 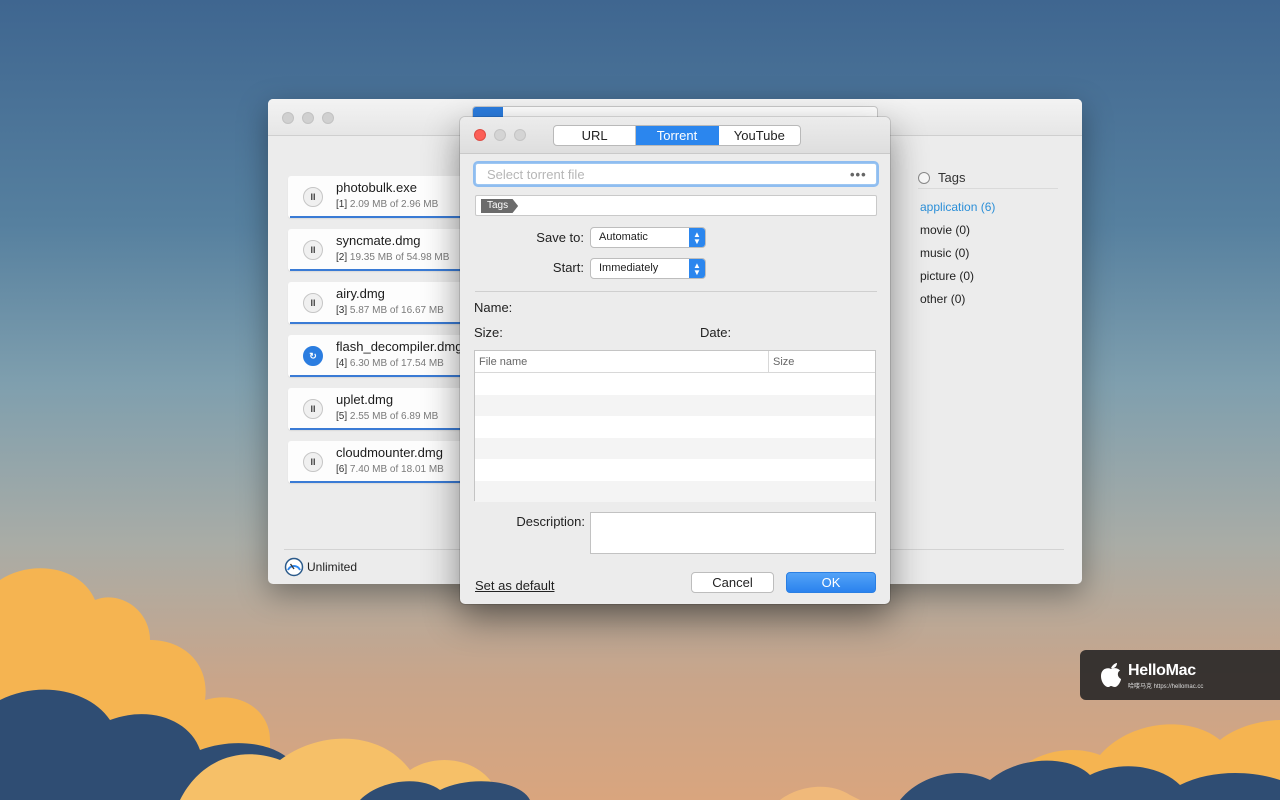 What do you see at coordinates (648, 237) in the screenshot?
I see `save-to-select: Automatic ▲ ▼` at bounding box center [648, 237].